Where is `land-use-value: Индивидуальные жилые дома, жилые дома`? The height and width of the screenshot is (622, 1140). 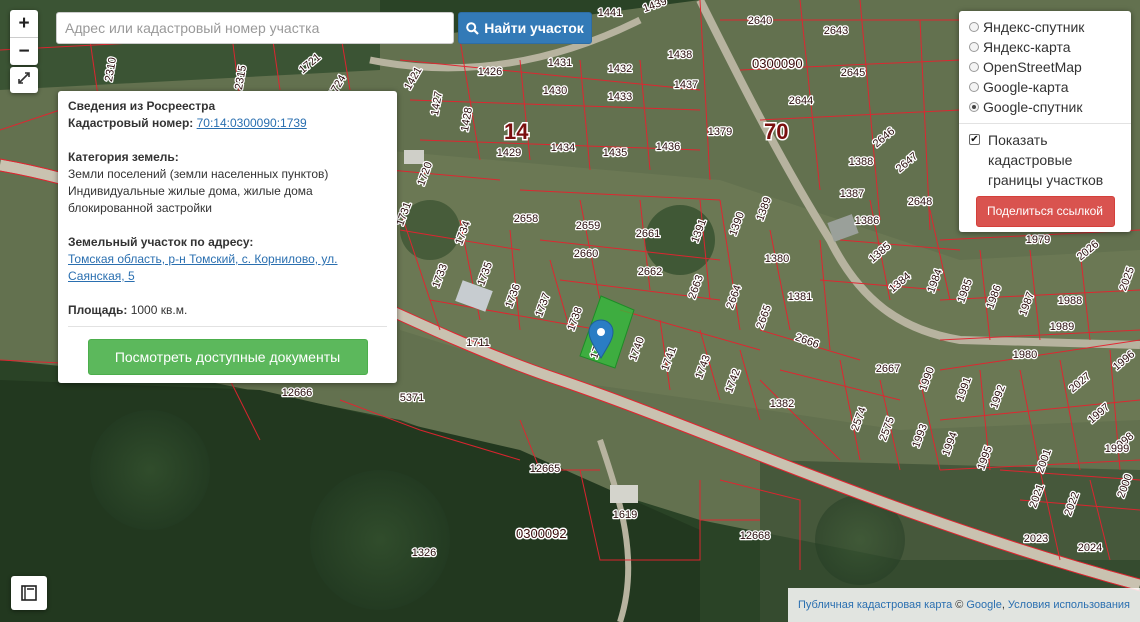 land-use-value: Индивидуальные жилые дома, жилые дома is located at coordinates (190, 191).